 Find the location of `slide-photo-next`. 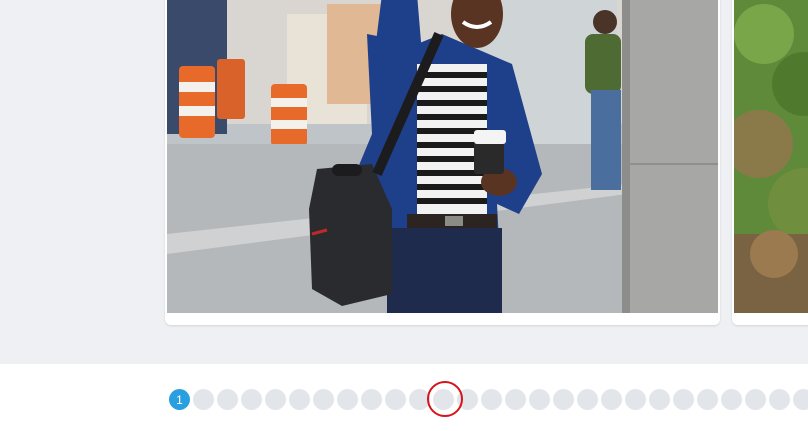

slide-photo-next is located at coordinates (771, 156).